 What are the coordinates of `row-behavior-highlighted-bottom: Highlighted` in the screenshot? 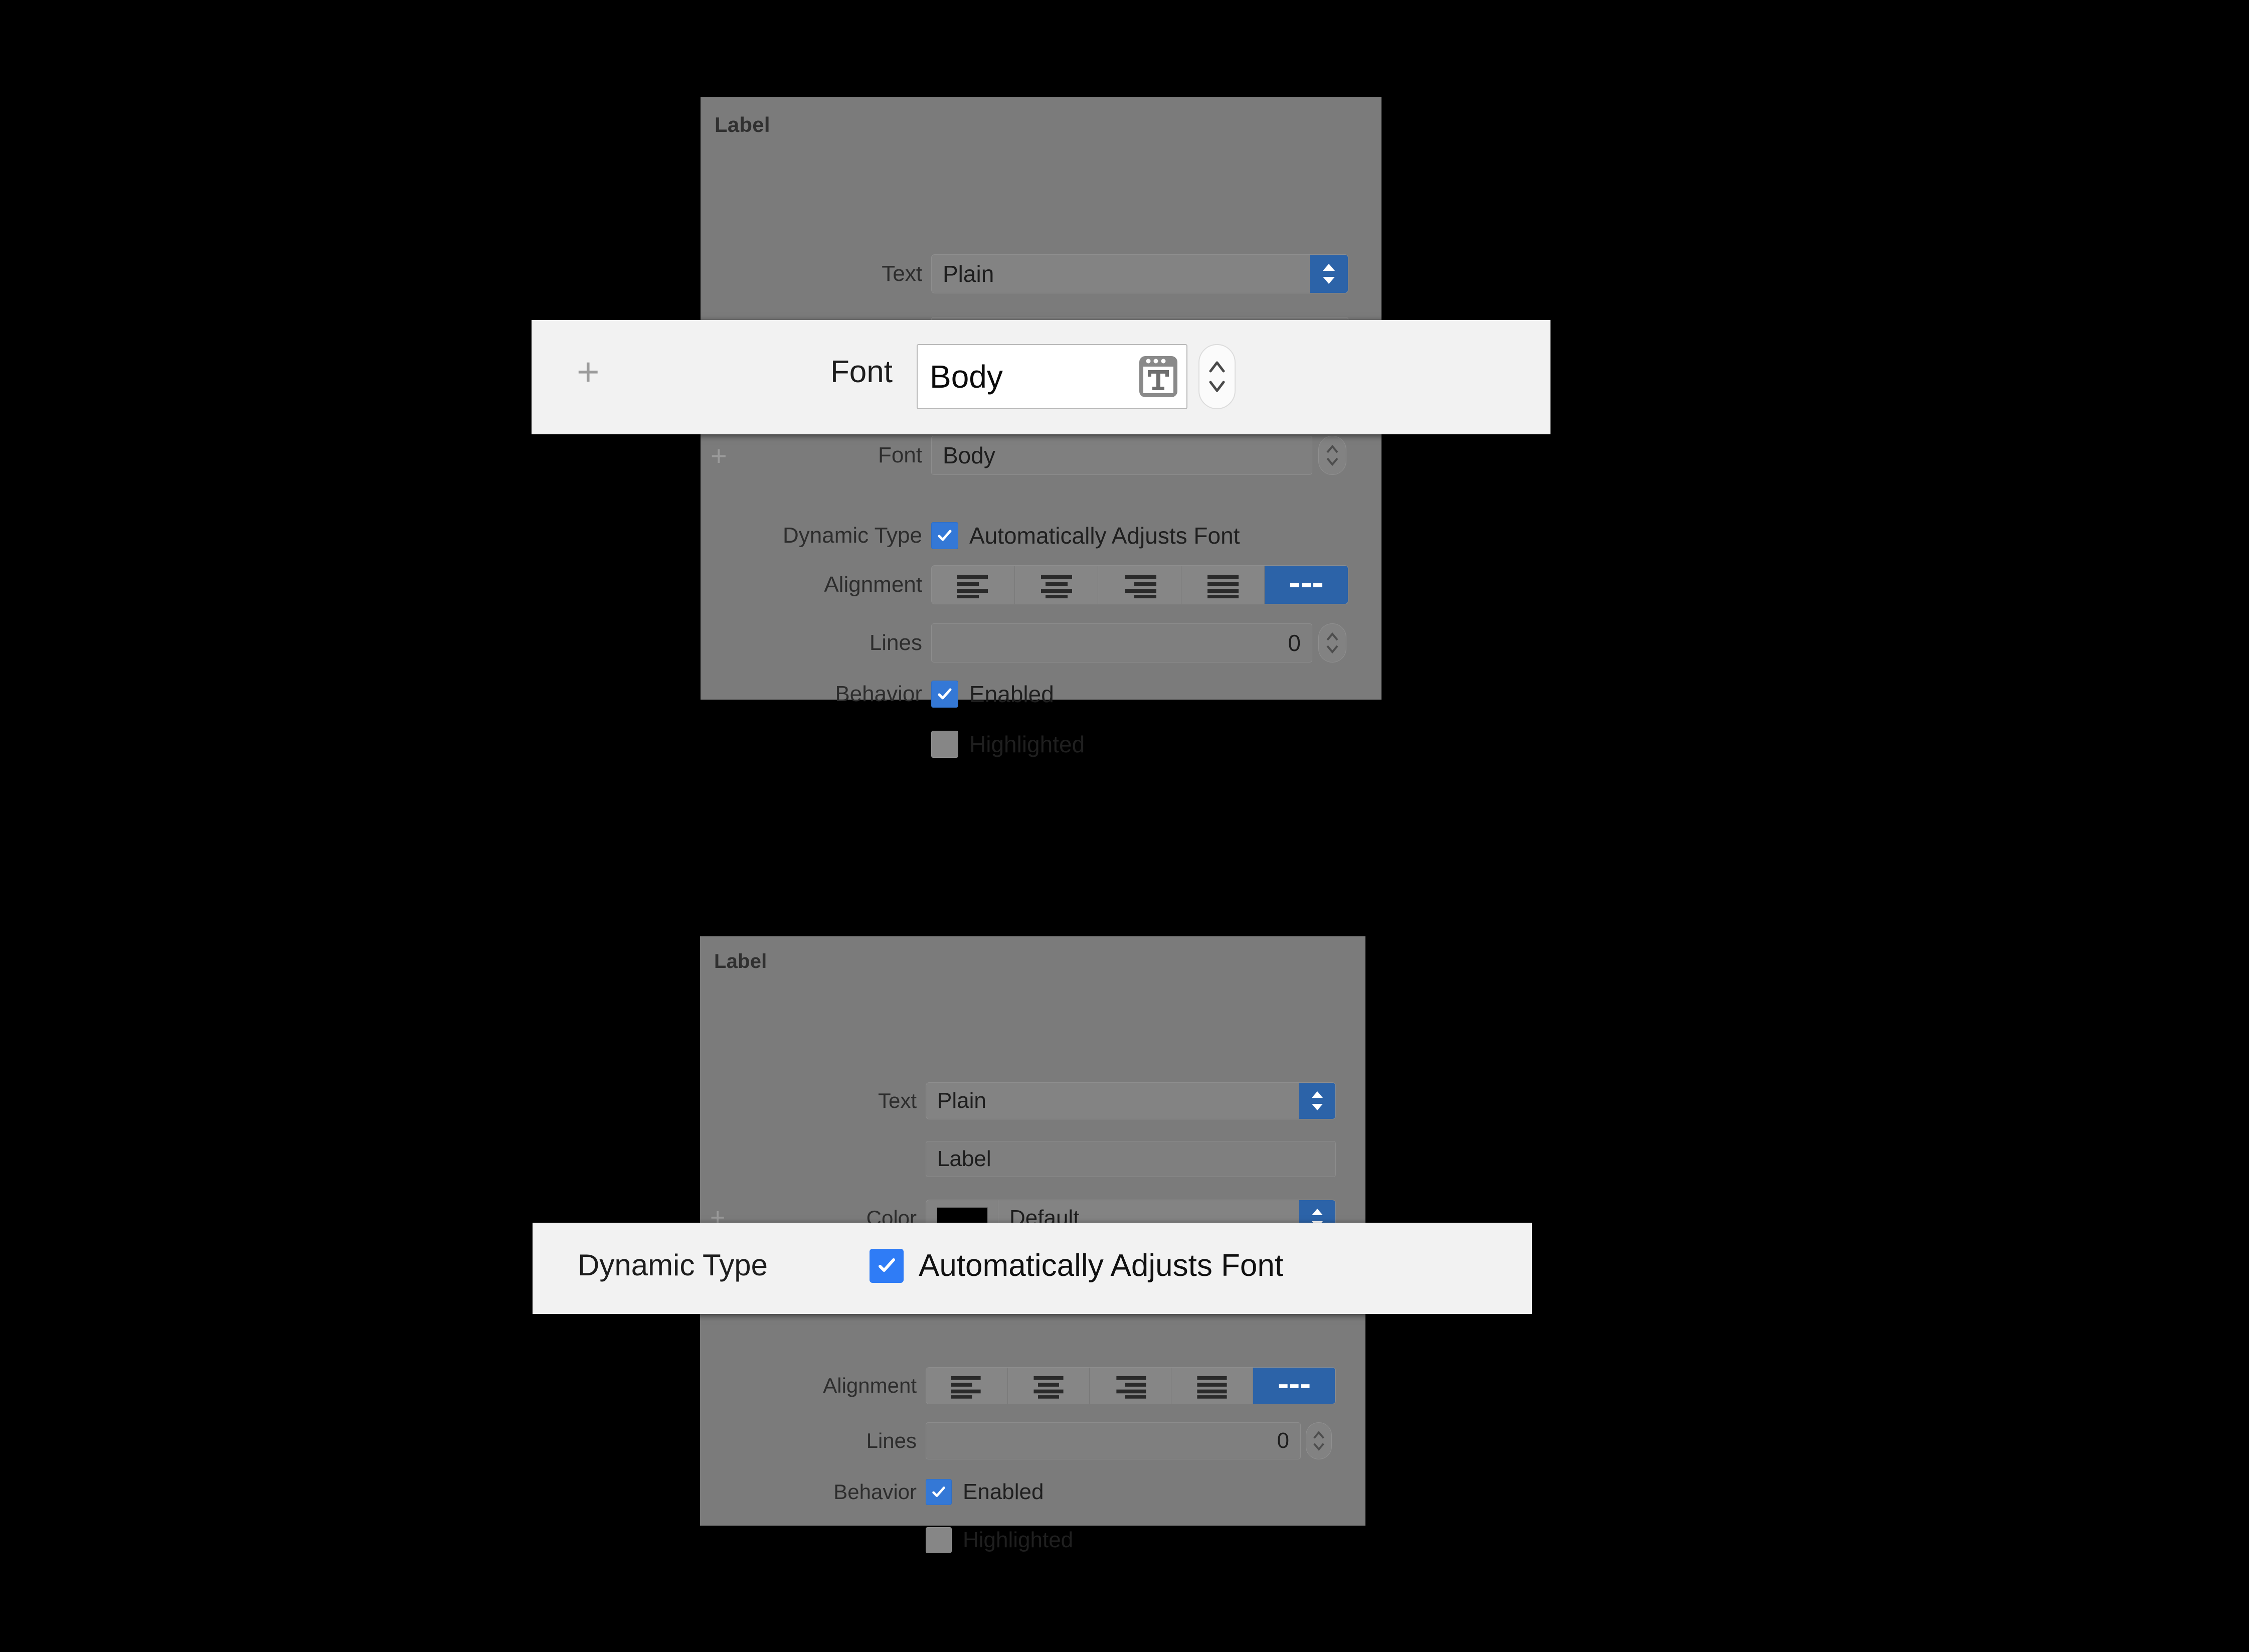 It's located at (886, 1540).